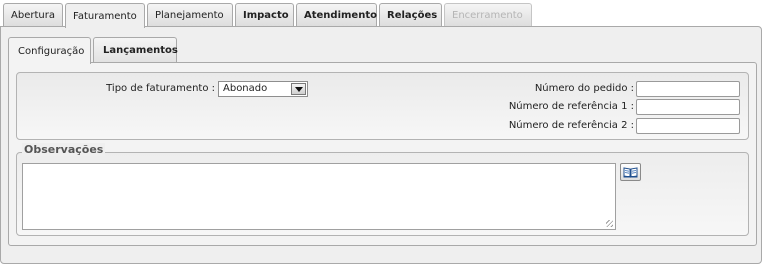 The height and width of the screenshot is (265, 763). I want to click on tab-label: Abertura, so click(33, 15).